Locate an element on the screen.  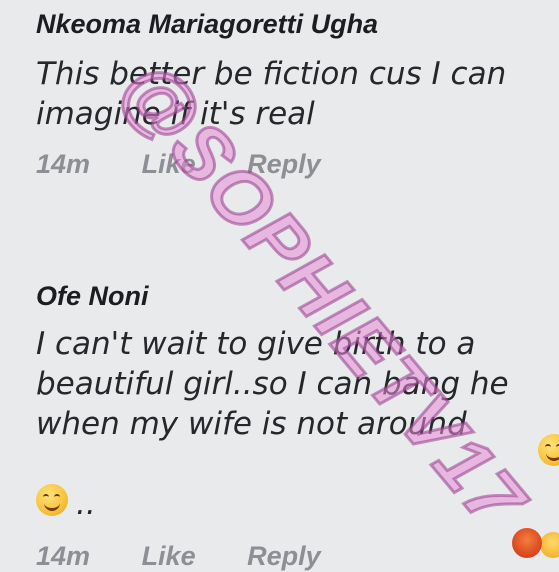
angry-reaction-icon is located at coordinates (527, 543).